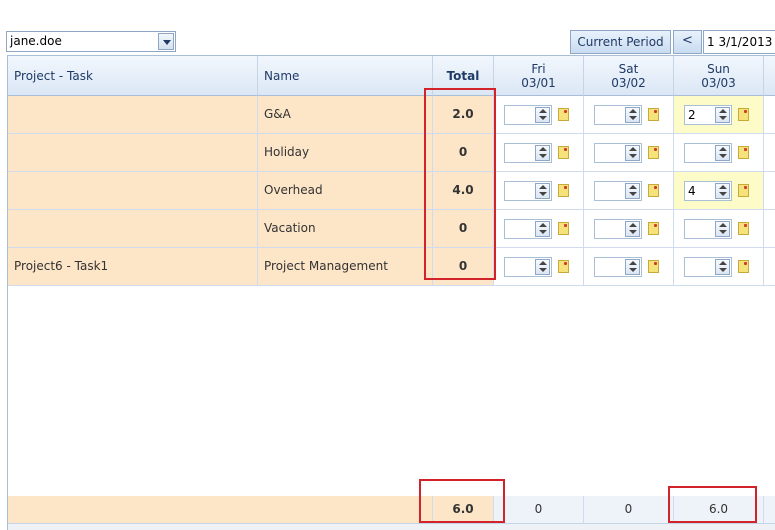  I want to click on column-header-total: Total, so click(463, 76).